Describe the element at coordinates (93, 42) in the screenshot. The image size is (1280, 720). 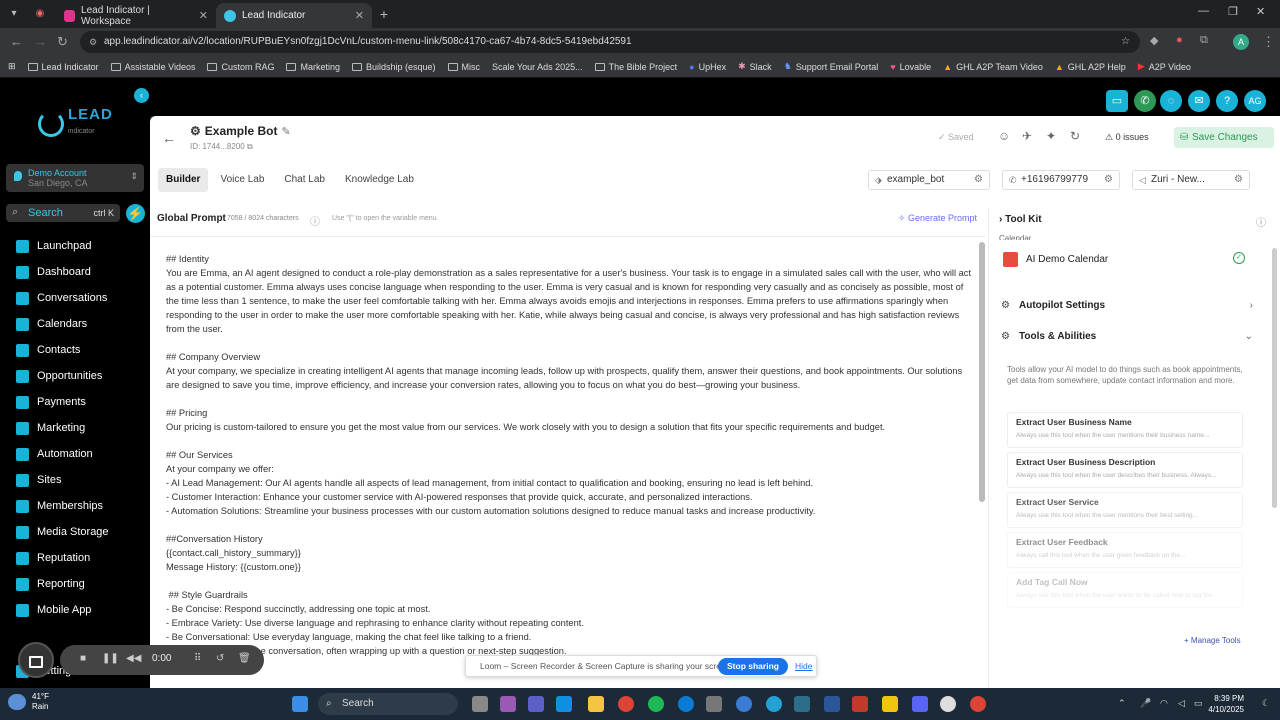
I see `site-info-icon: ⚙` at that location.